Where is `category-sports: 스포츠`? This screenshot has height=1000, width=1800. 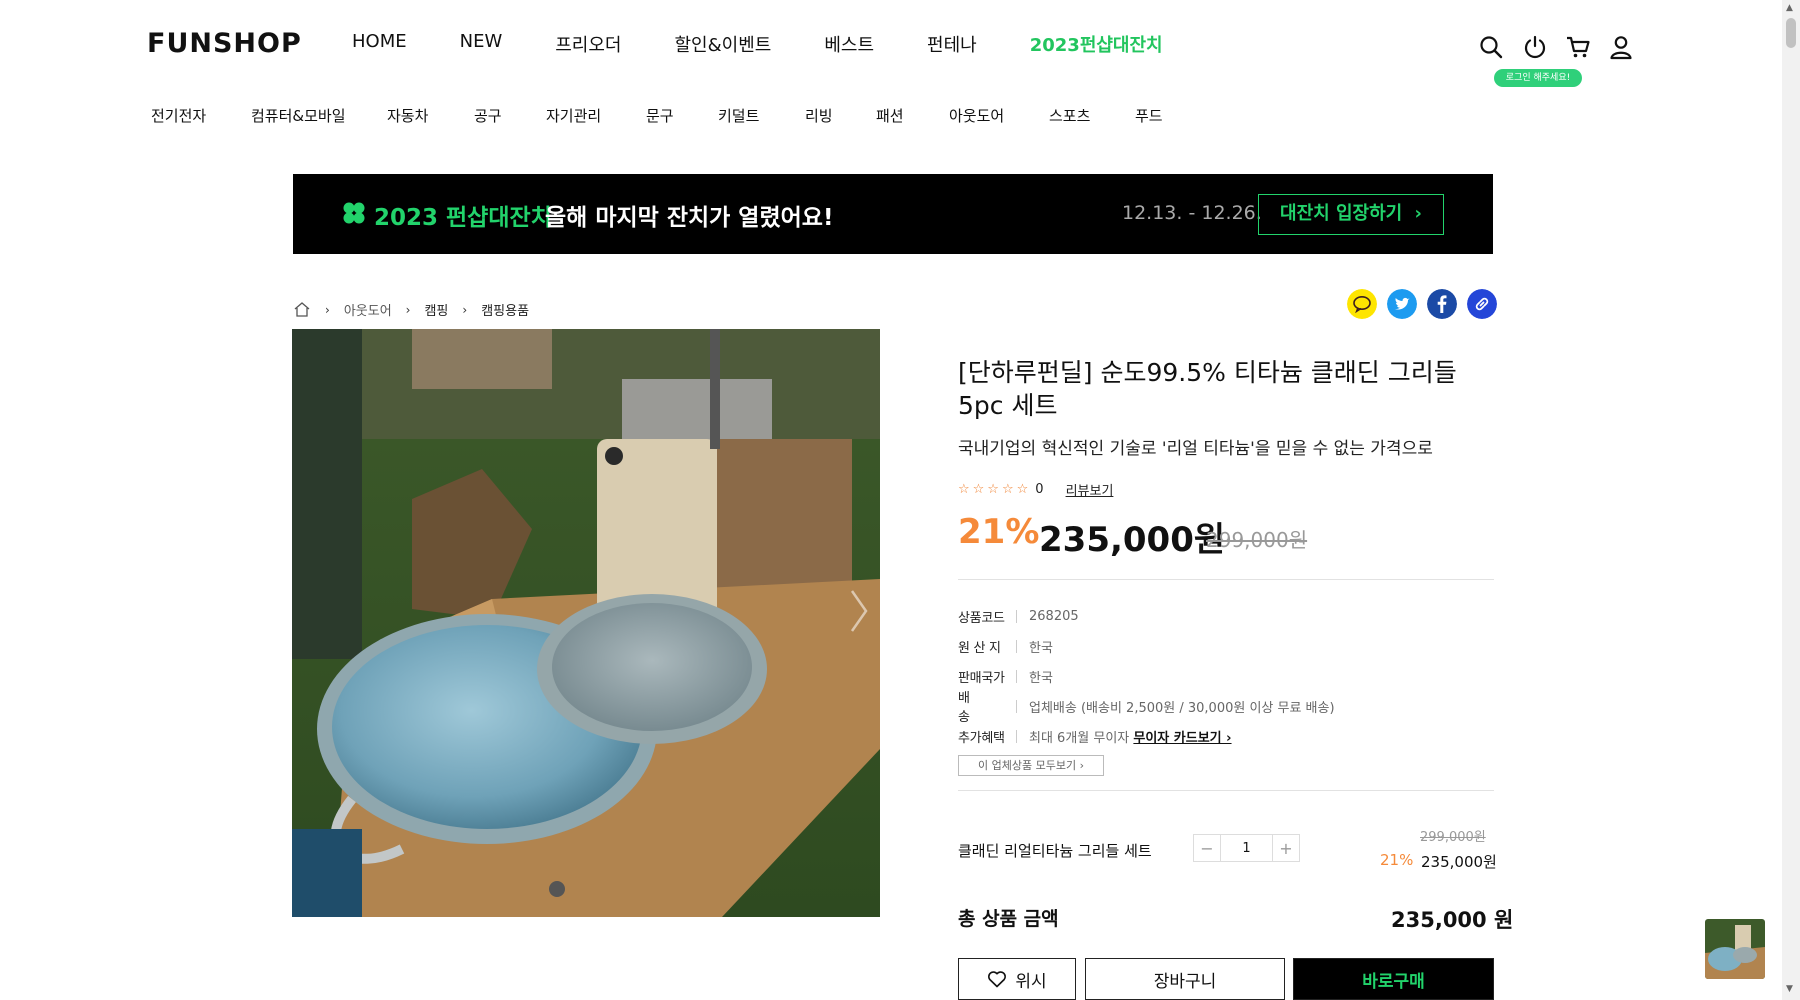 category-sports: 스포츠 is located at coordinates (1092, 115).